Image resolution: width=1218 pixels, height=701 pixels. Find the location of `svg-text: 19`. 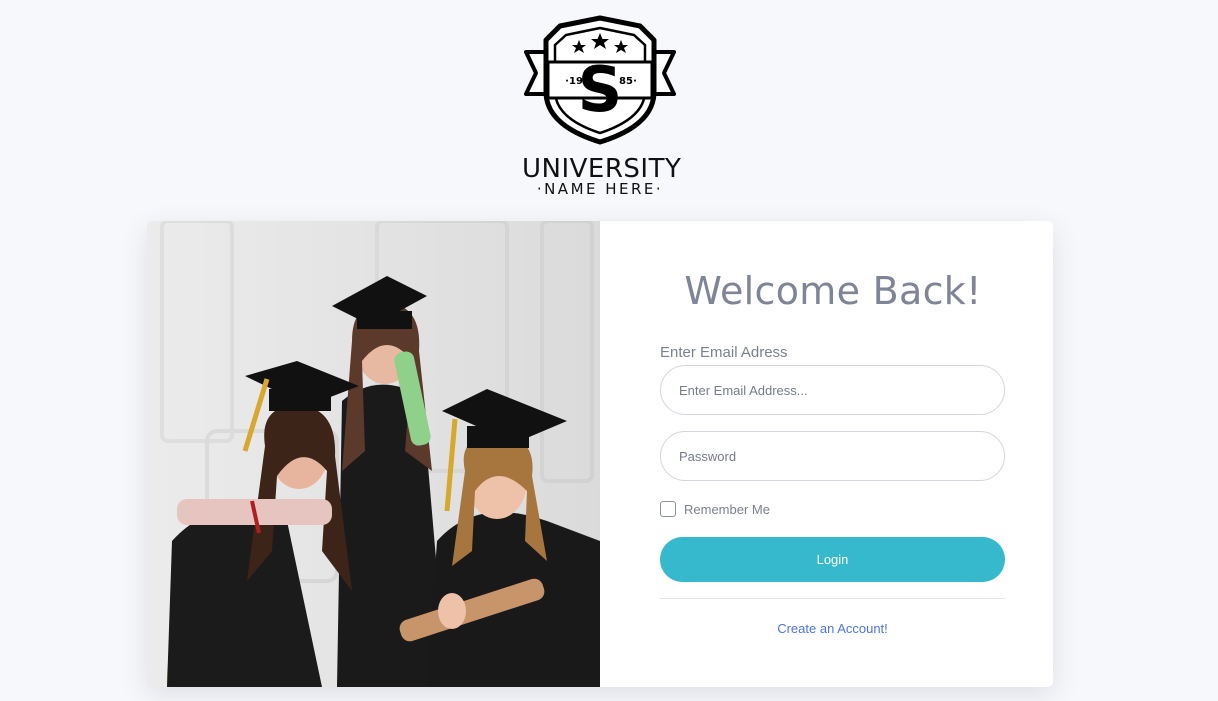

svg-text: 19 is located at coordinates (576, 81).